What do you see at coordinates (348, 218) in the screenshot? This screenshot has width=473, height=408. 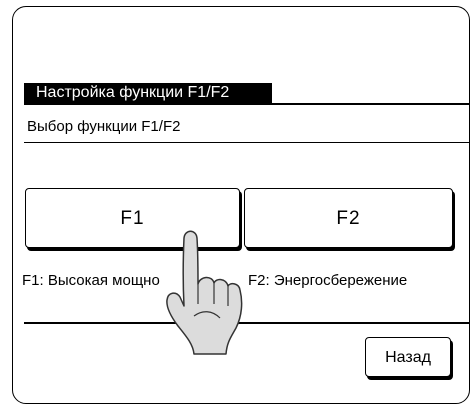 I see `f2-button: F2` at bounding box center [348, 218].